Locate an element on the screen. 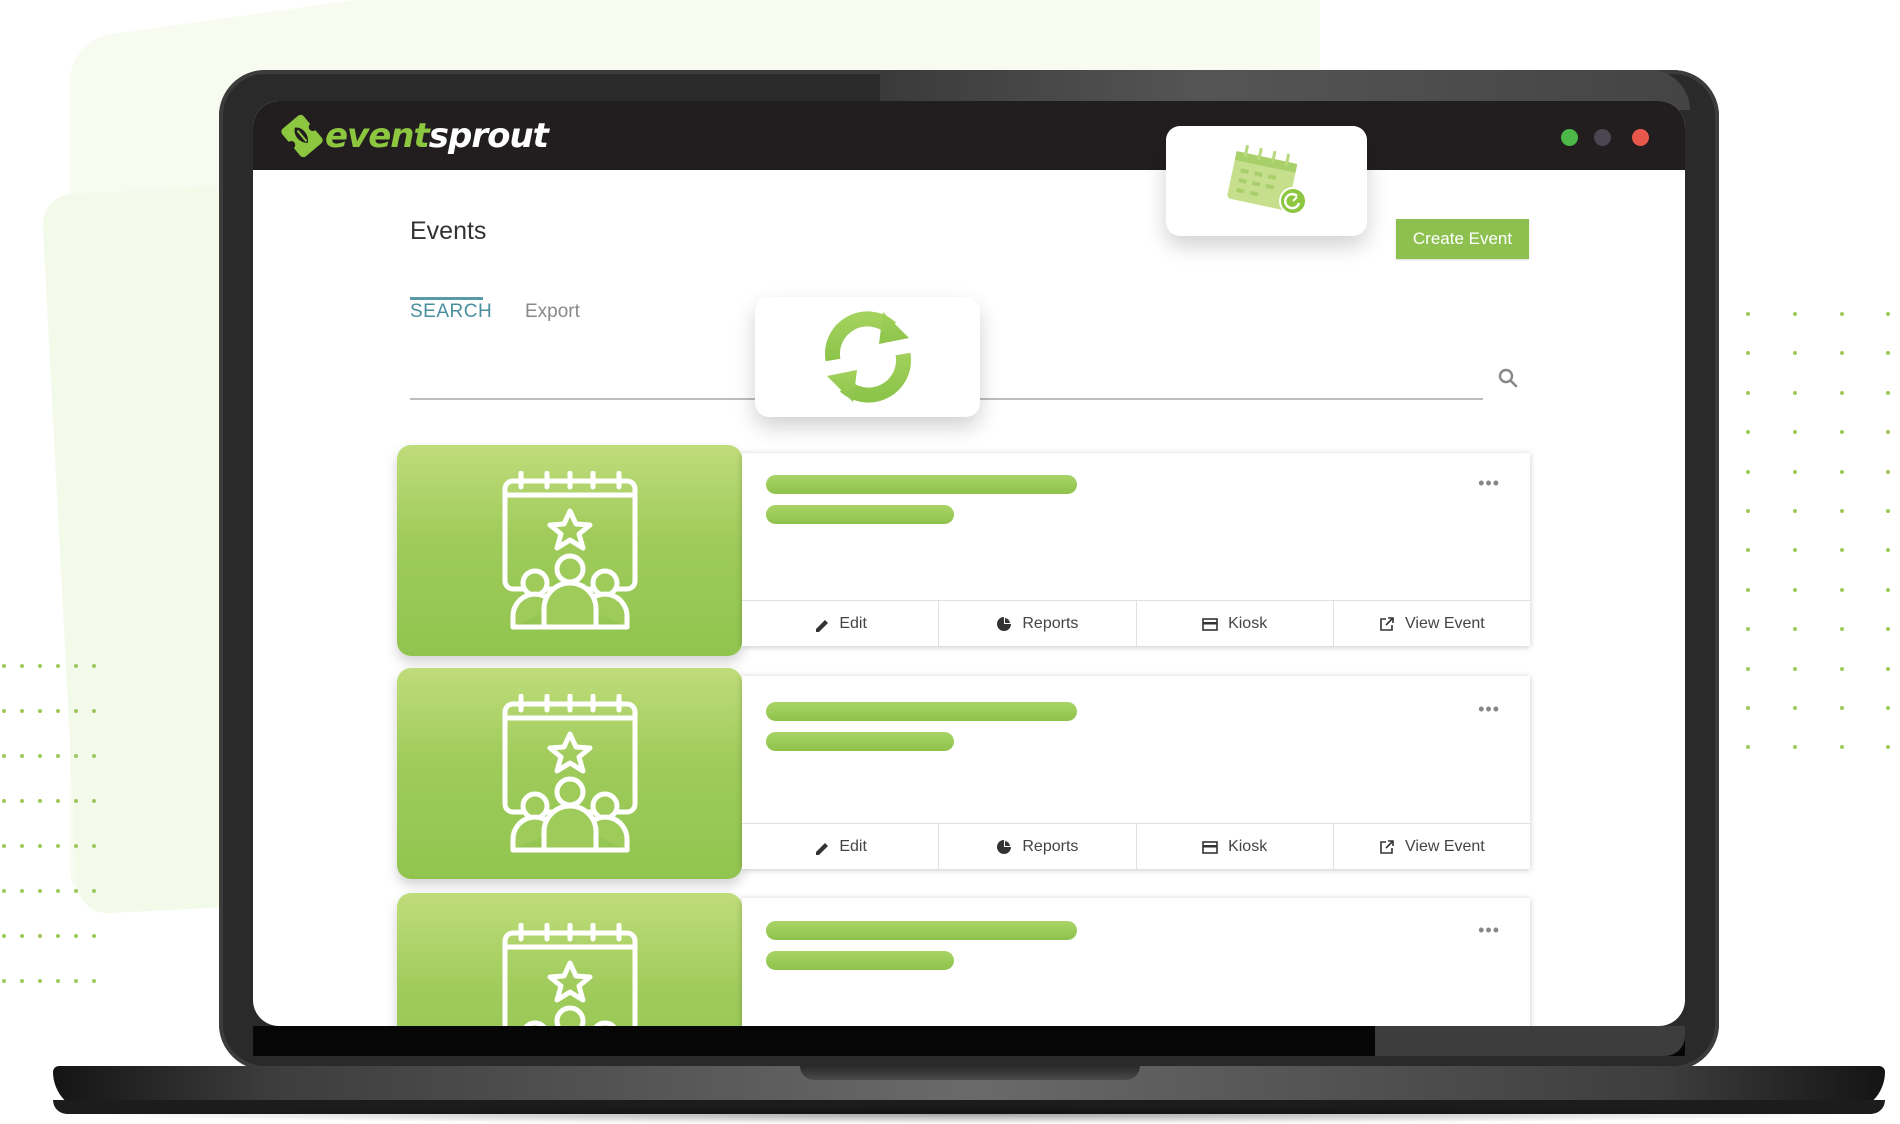 The width and height of the screenshot is (1900, 1124). sprout-ticket-icon is located at coordinates (302, 136).